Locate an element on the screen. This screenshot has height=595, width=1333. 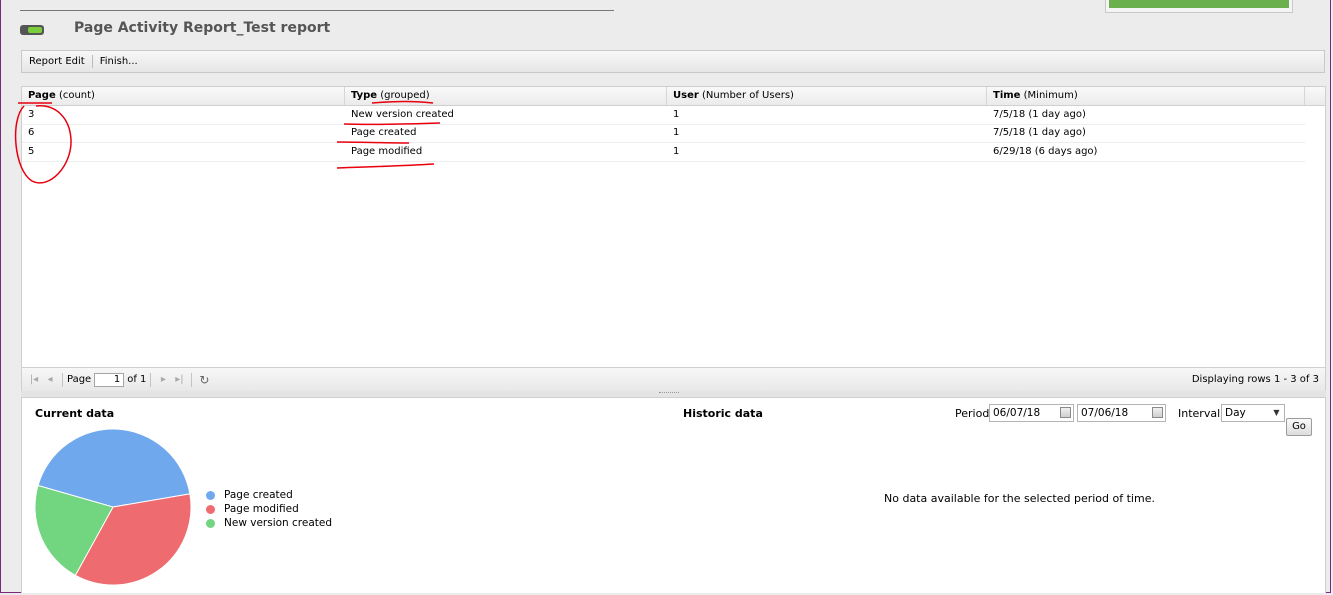
cell-page: 6 is located at coordinates (31, 132).